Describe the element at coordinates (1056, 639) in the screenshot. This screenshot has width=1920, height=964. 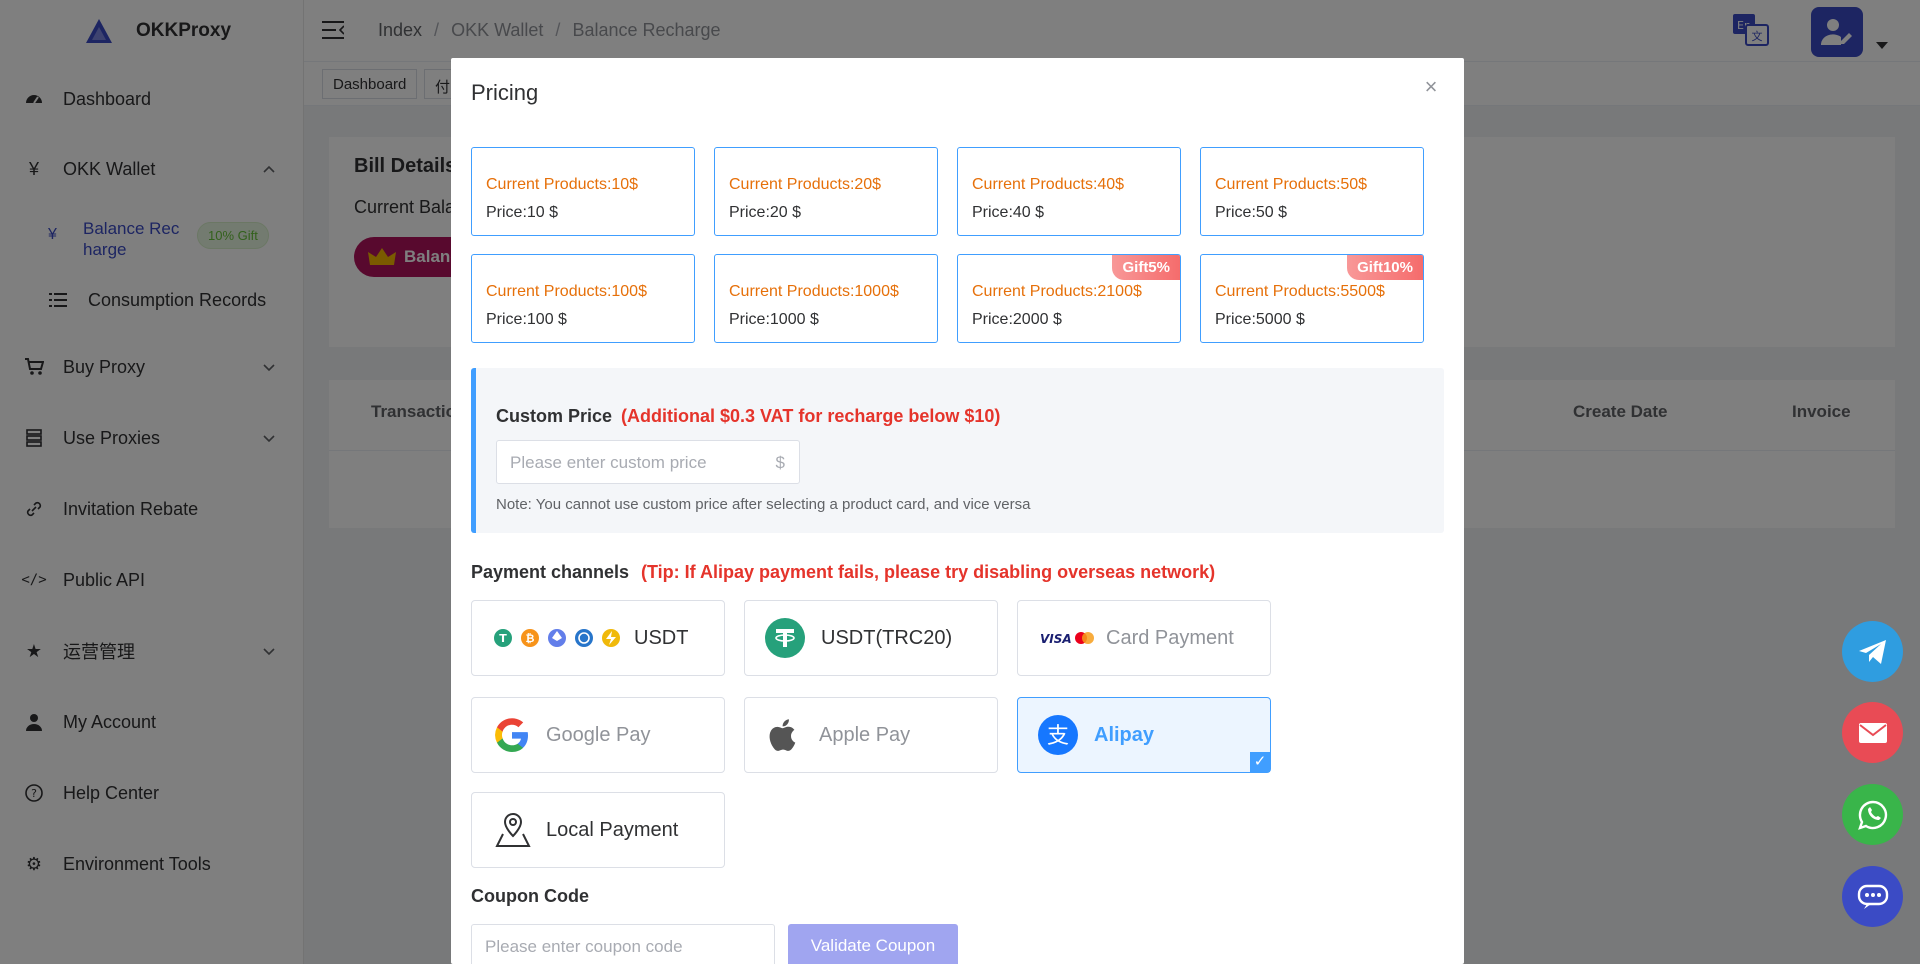
I see `svg-text: VISA` at that location.